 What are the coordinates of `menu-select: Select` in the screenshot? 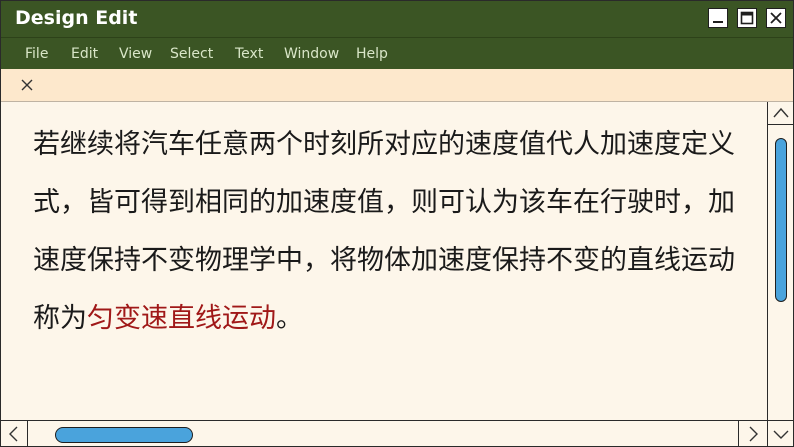 It's located at (191, 54).